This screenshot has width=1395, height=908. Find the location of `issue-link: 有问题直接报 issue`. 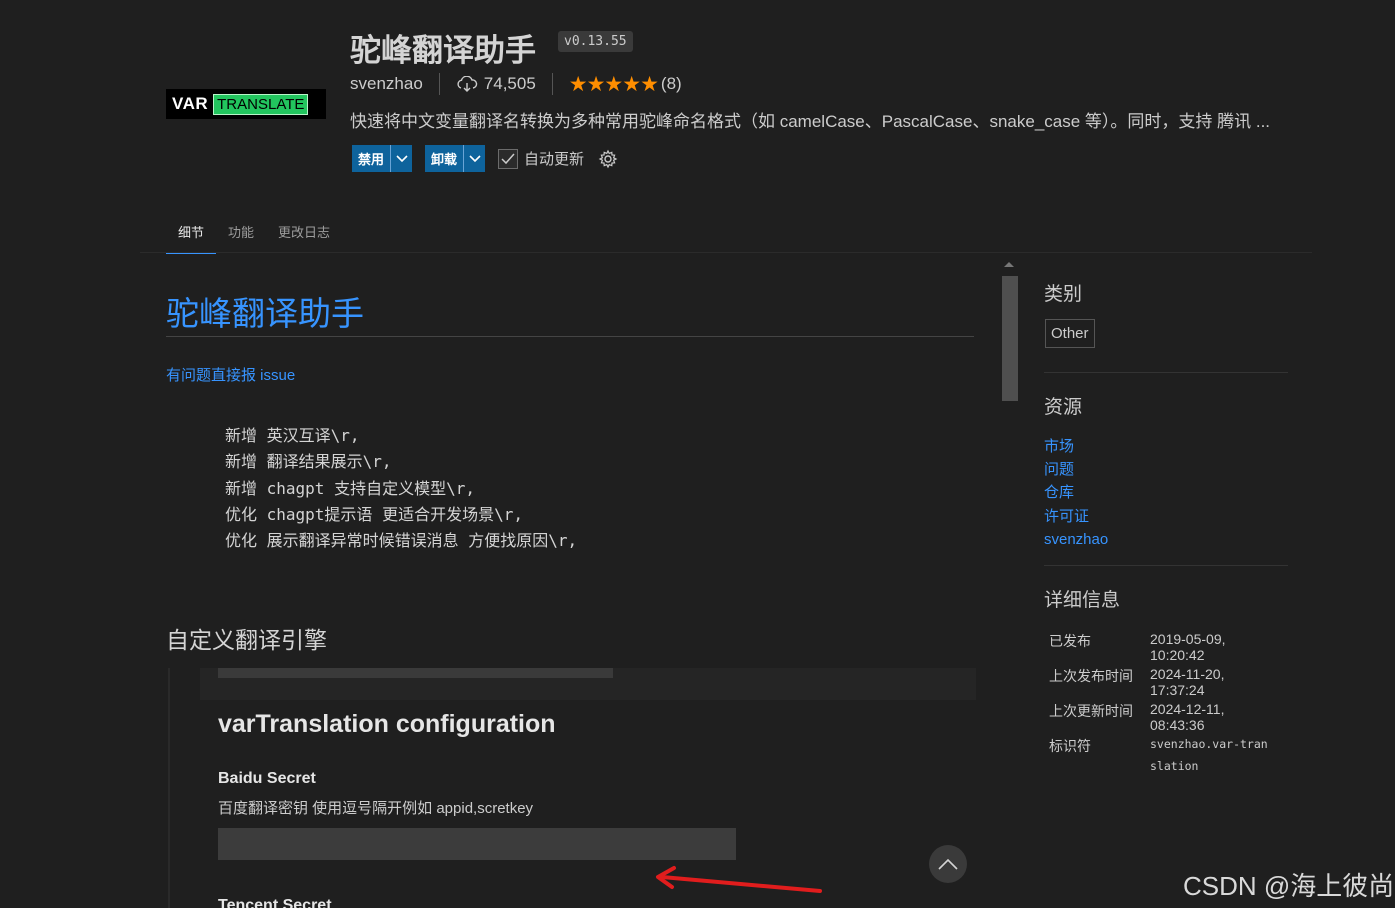

issue-link: 有问题直接报 issue is located at coordinates (230, 374).